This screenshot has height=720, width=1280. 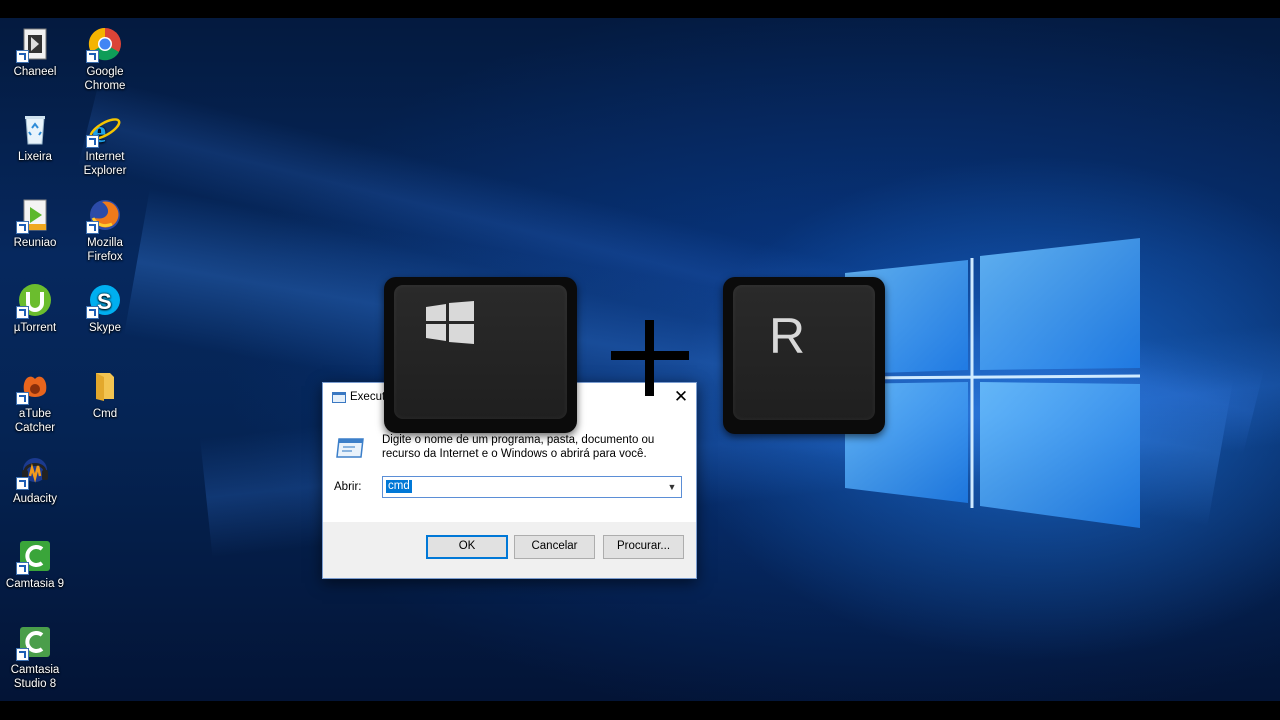 I want to click on desktop-icon-utorrent: µTorrent, so click(x=35, y=309).